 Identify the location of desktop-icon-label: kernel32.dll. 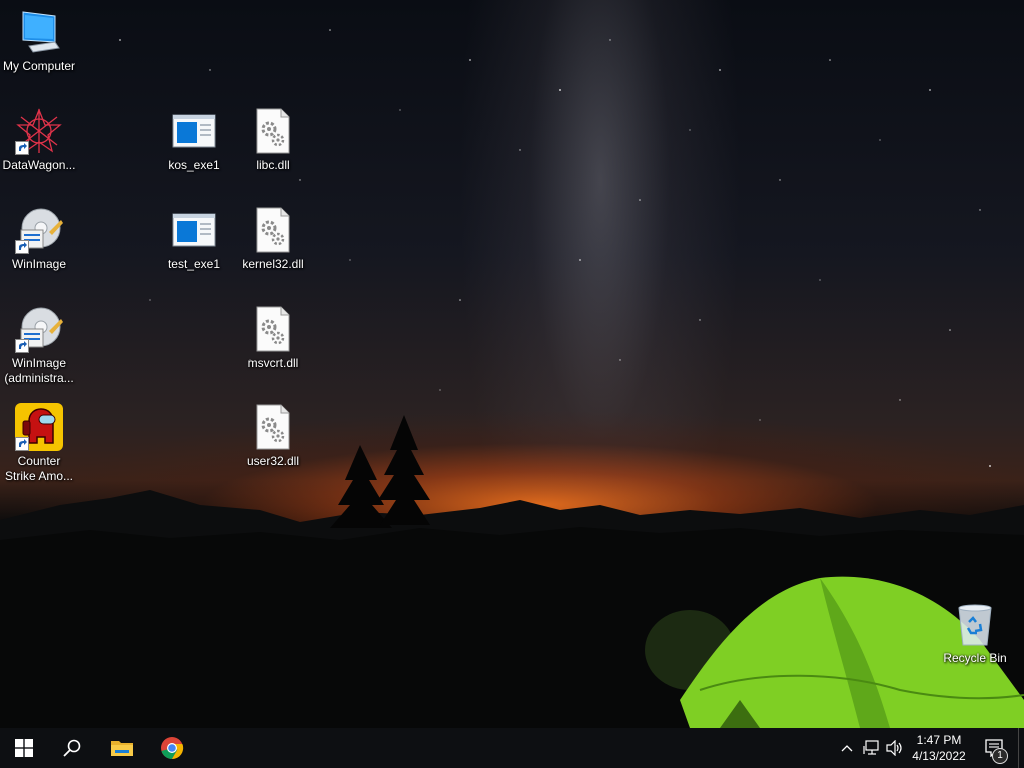
(273, 264).